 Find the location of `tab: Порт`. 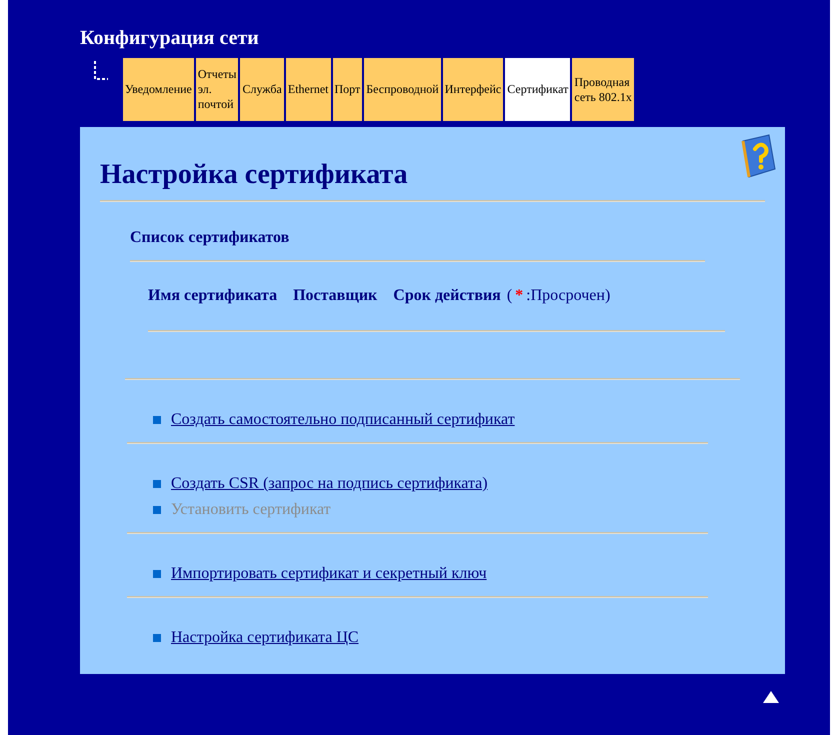

tab: Порт is located at coordinates (347, 89).